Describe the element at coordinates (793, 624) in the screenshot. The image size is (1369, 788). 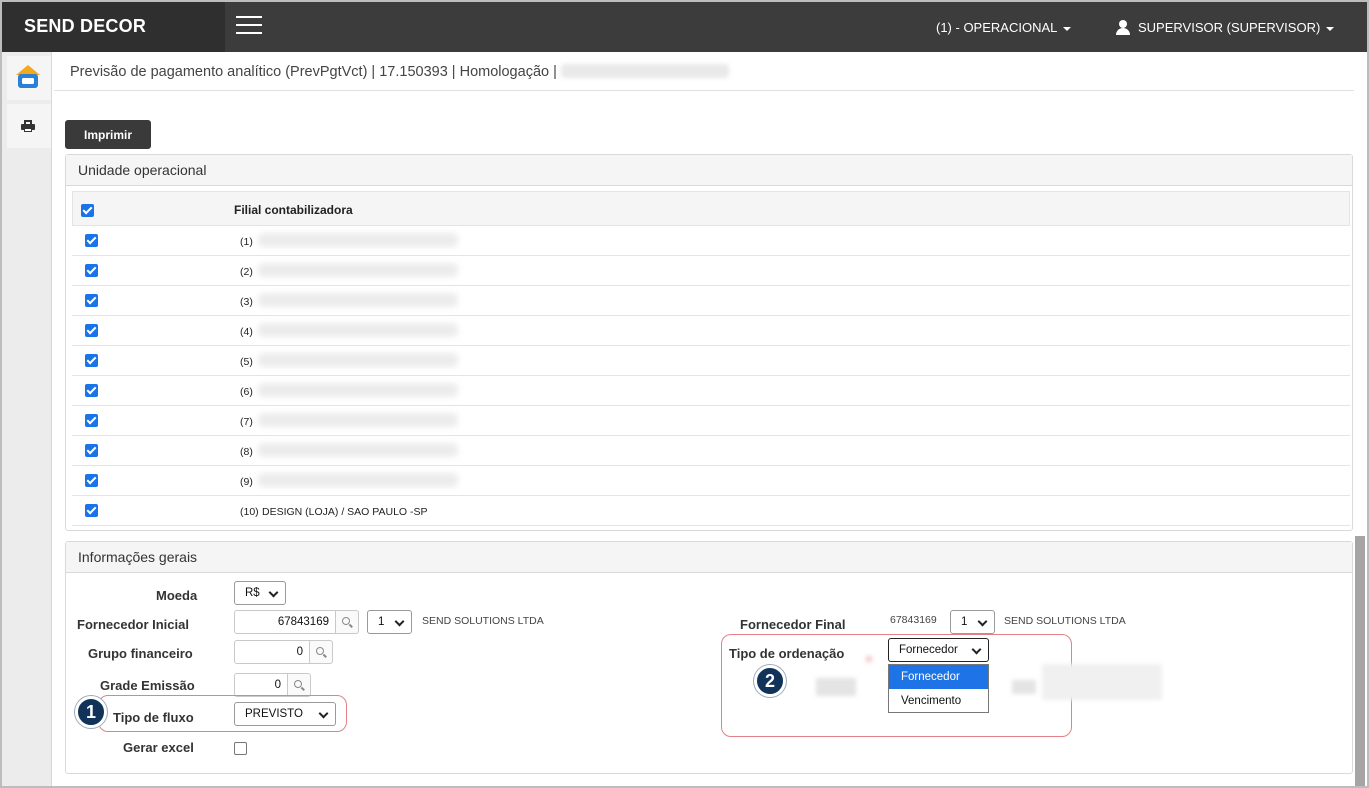
I see `fornecedor-final-label: Fornecedor Final` at that location.